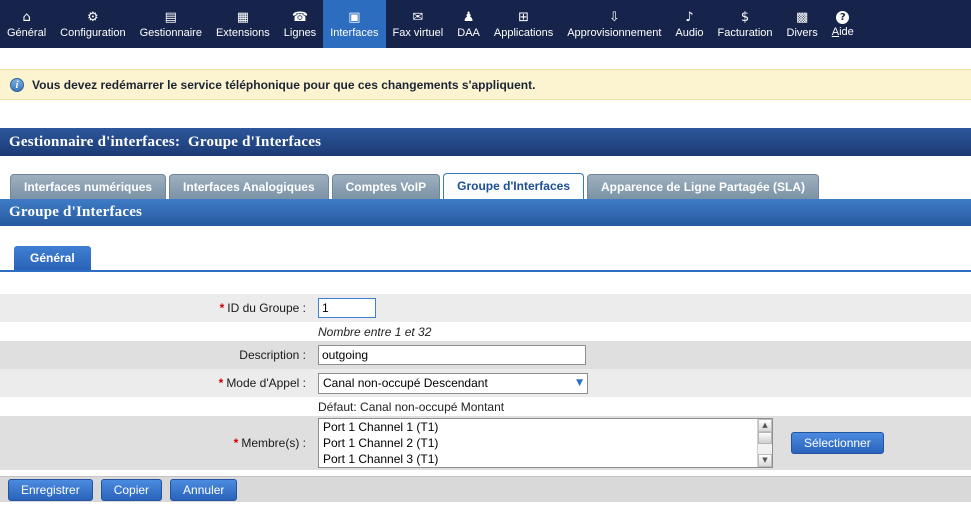 The width and height of the screenshot is (971, 508). Describe the element at coordinates (269, 443) in the screenshot. I see `members-label: * Membre(s) :` at that location.